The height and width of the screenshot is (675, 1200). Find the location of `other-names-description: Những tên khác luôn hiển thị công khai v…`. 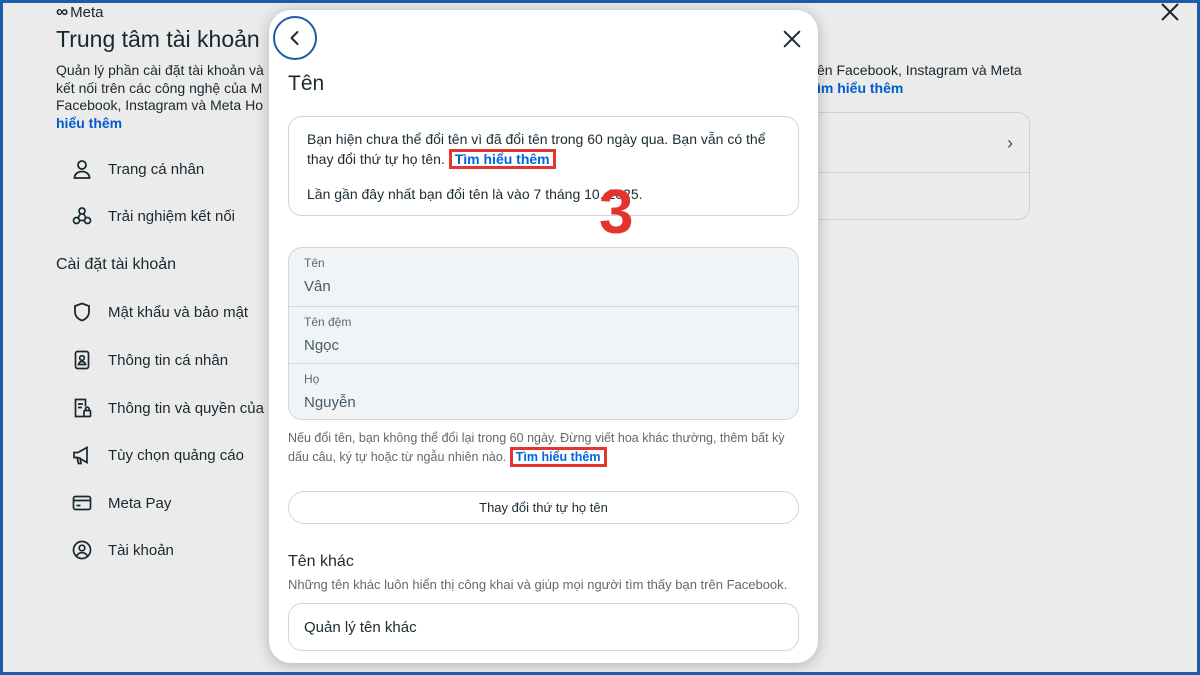

other-names-description: Những tên khác luôn hiển thị công khai v… is located at coordinates (538, 584).